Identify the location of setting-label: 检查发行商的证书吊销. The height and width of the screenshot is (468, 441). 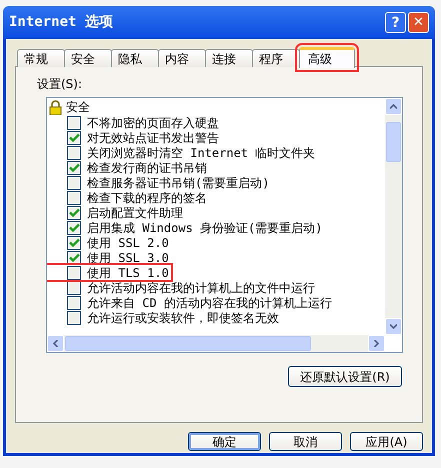
(147, 168).